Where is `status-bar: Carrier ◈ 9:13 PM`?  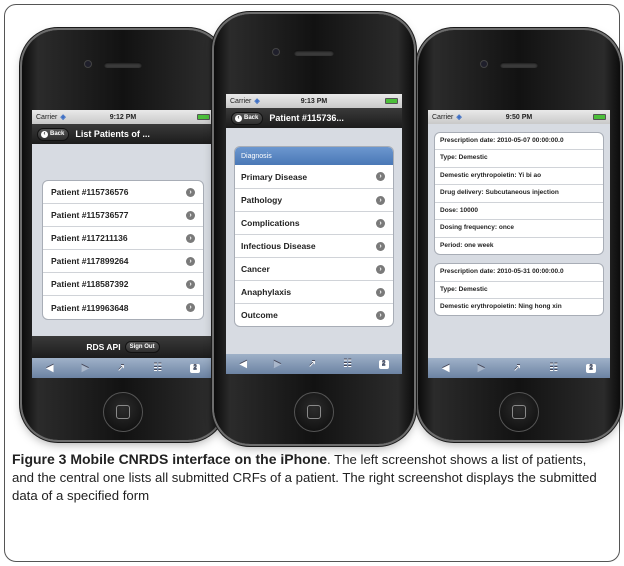
status-bar: Carrier ◈ 9:13 PM is located at coordinates (314, 101).